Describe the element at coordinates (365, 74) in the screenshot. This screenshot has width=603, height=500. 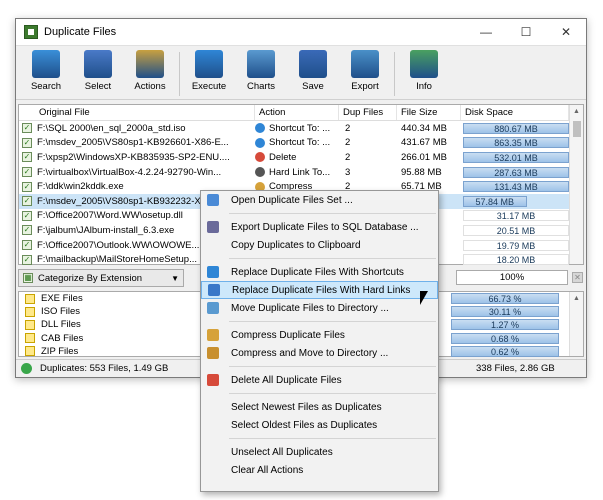
I see `export-button: Export` at that location.